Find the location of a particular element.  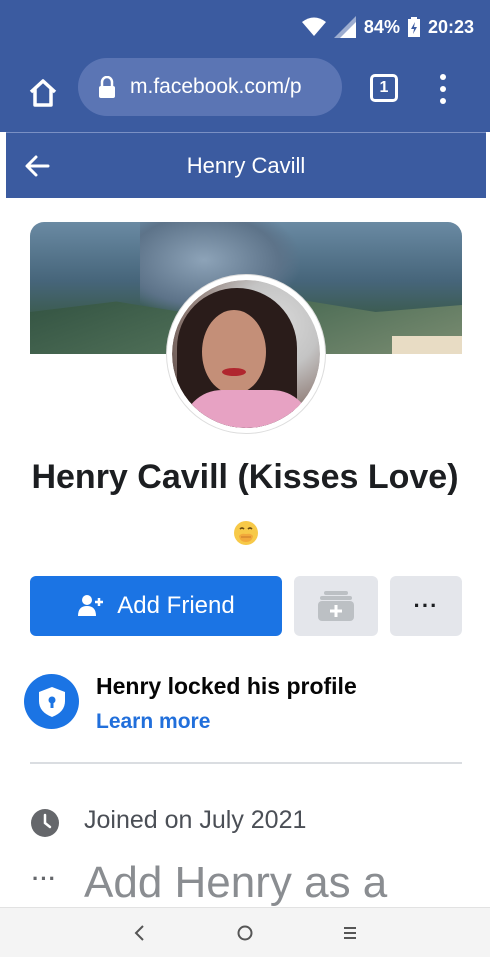

more-options-button: ··· is located at coordinates (426, 606).